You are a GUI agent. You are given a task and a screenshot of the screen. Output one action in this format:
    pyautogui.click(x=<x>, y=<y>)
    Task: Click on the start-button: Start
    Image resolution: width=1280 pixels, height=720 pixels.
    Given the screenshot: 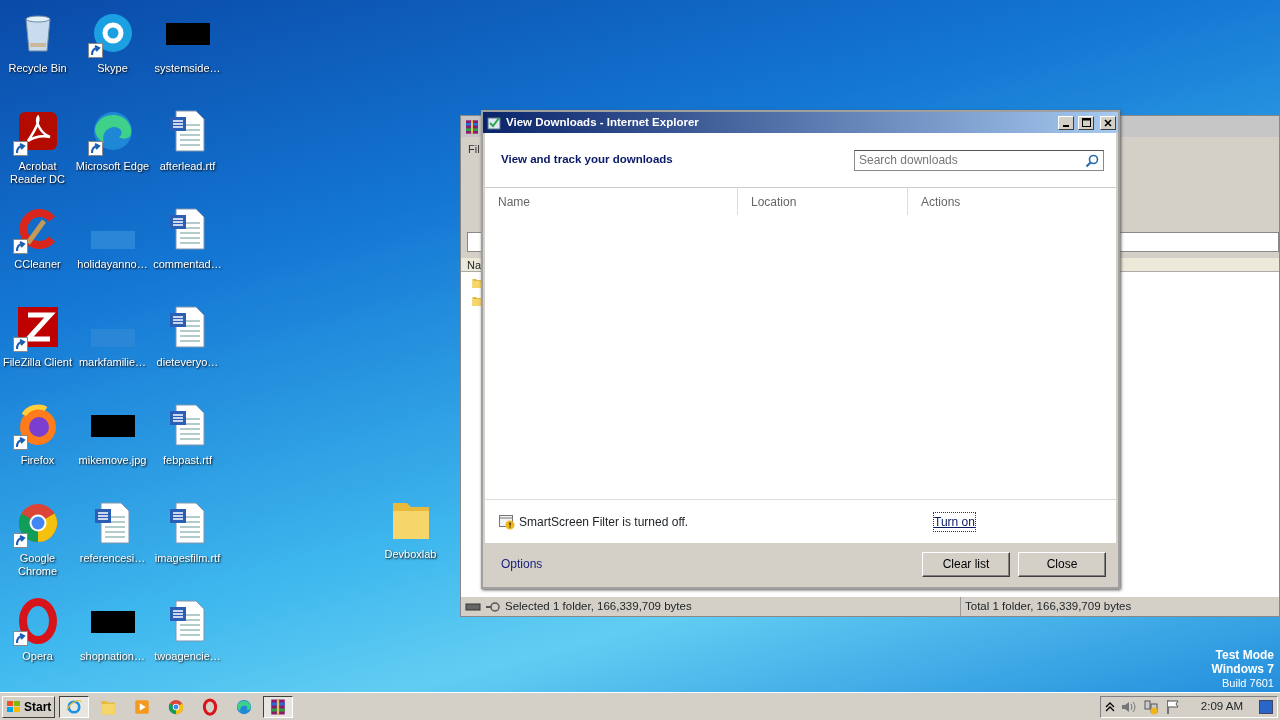 What is the action you would take?
    pyautogui.click(x=29, y=706)
    